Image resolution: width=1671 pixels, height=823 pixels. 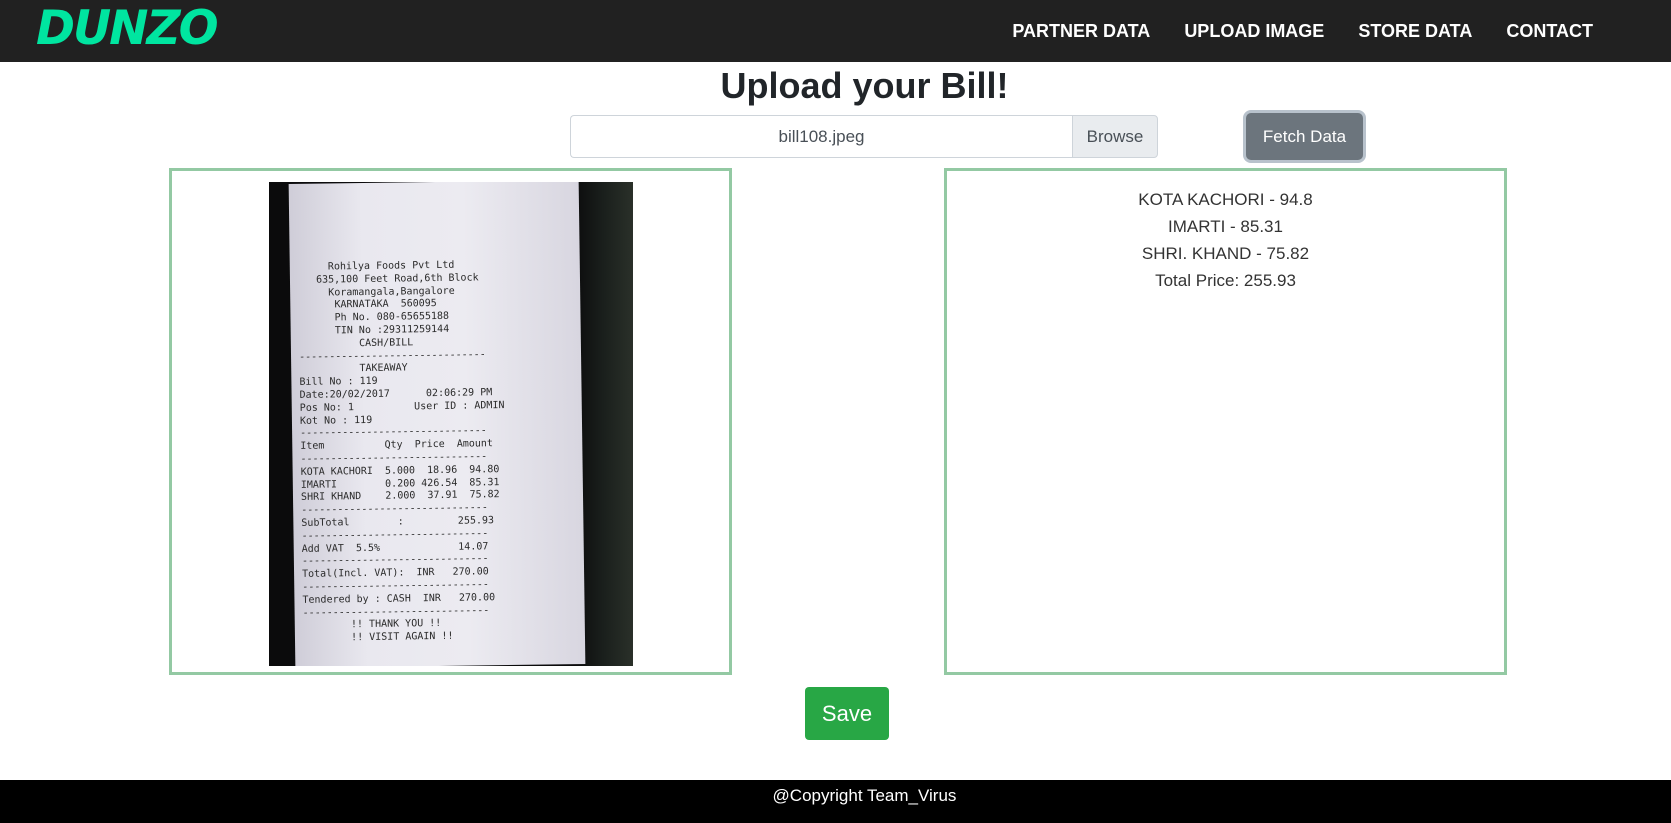 I want to click on file-name: bill108.jpeg, so click(x=821, y=136).